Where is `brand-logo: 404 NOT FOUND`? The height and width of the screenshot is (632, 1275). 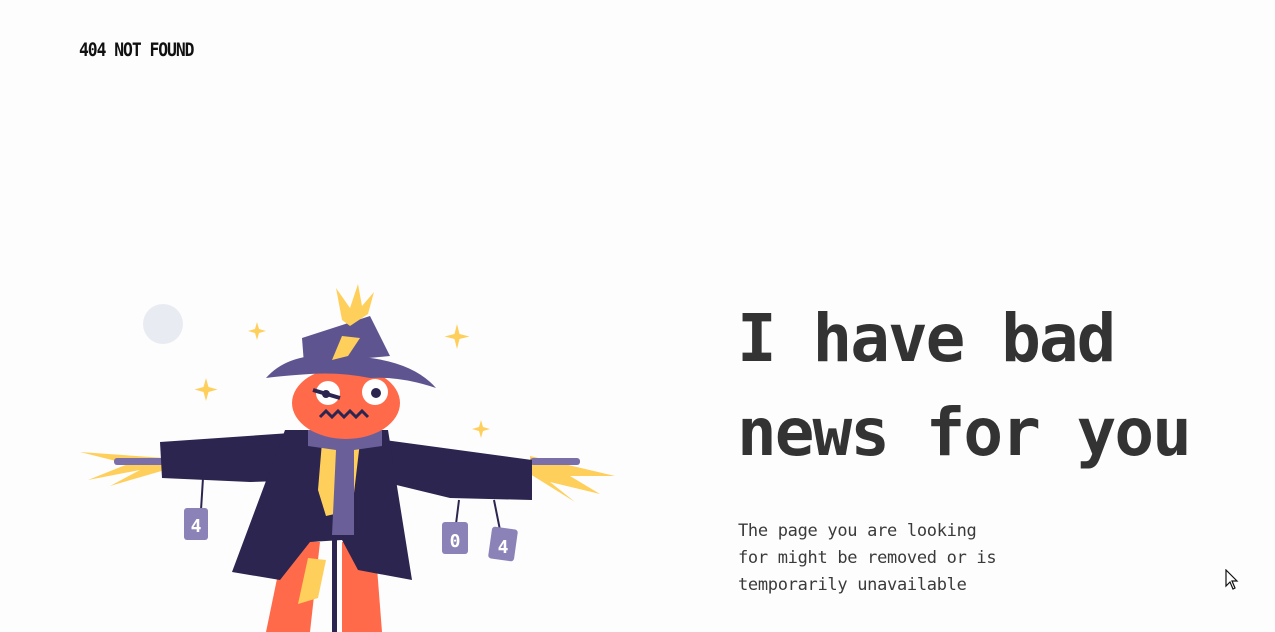
brand-logo: 404 NOT FOUND is located at coordinates (137, 50).